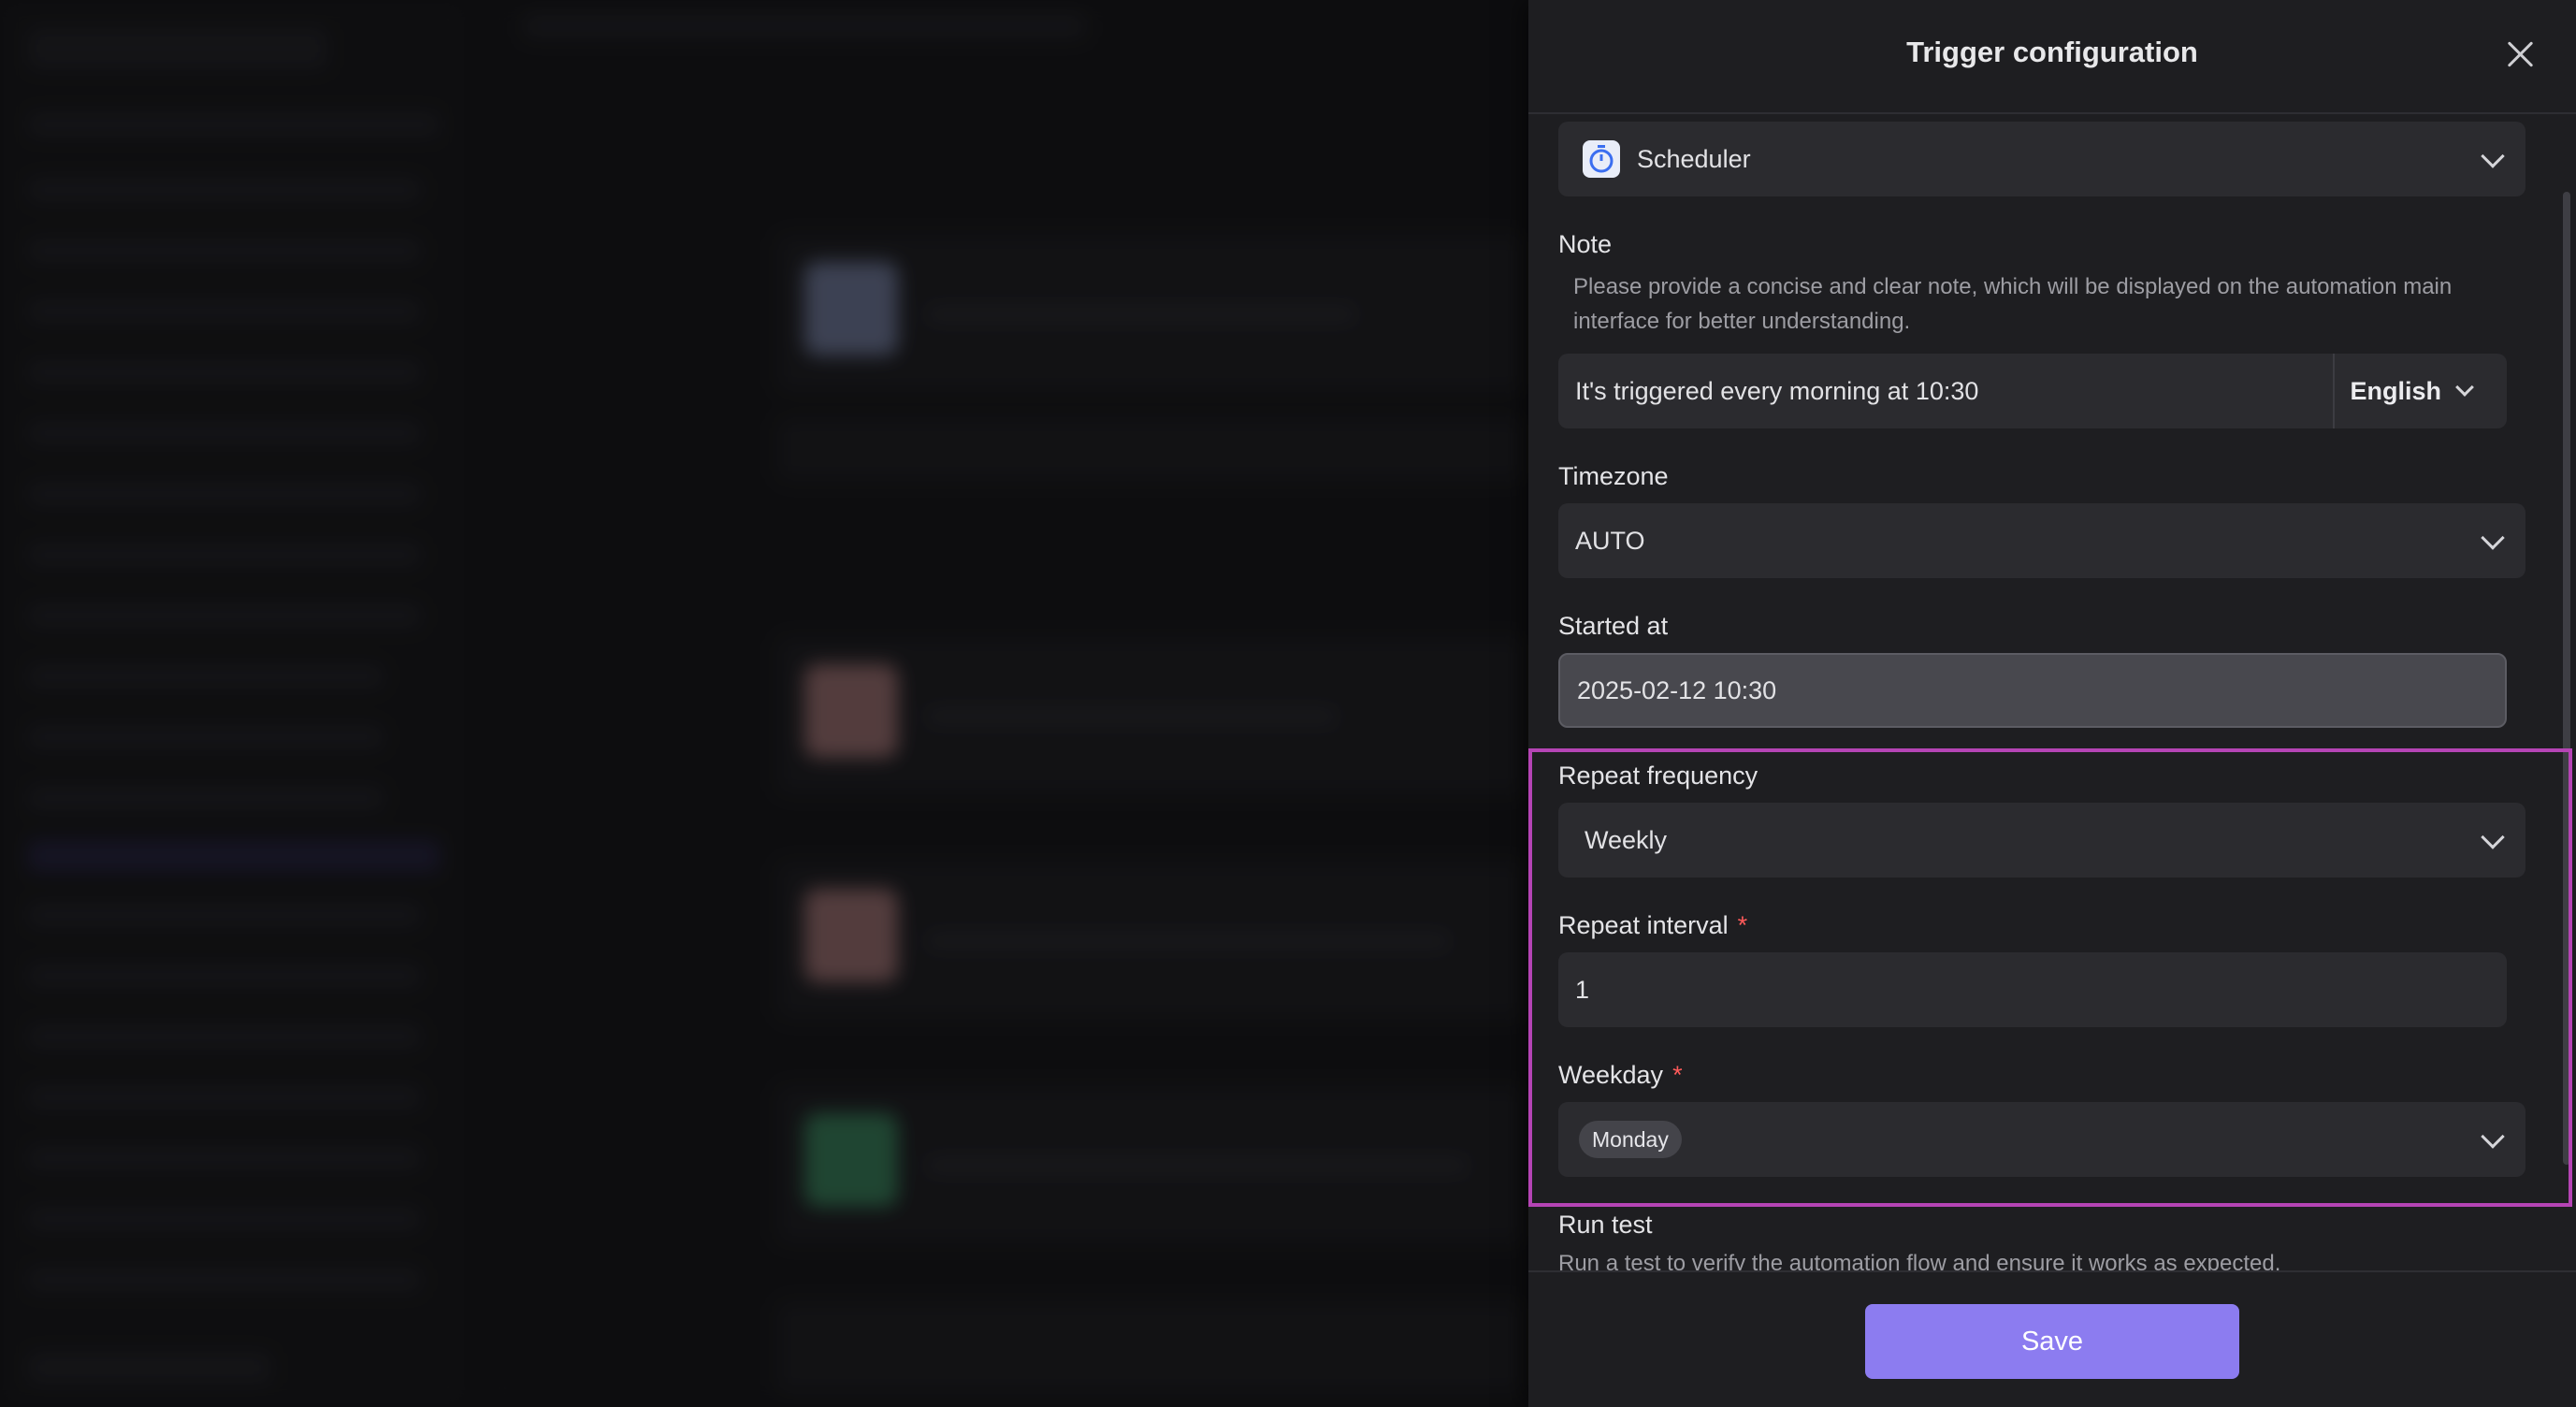  Describe the element at coordinates (1626, 840) in the screenshot. I see `repeat-frequency-value: Weekly` at that location.